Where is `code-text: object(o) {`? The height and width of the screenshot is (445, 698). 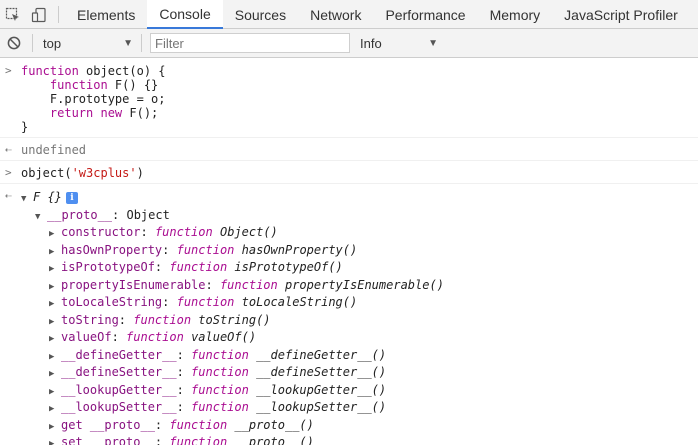 code-text: object(o) { is located at coordinates (122, 71).